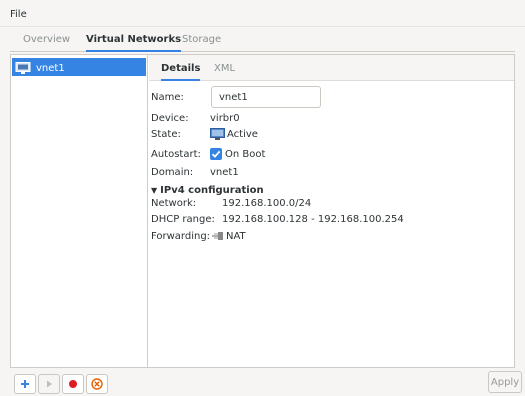  What do you see at coordinates (167, 97) in the screenshot?
I see `name-label: Name:` at bounding box center [167, 97].